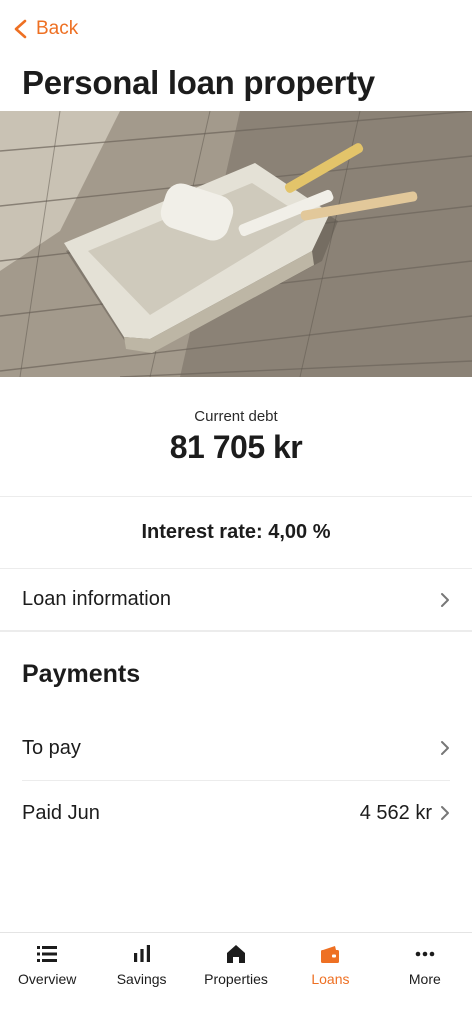  I want to click on paid-amount-group: 4 562 kr, so click(405, 813).